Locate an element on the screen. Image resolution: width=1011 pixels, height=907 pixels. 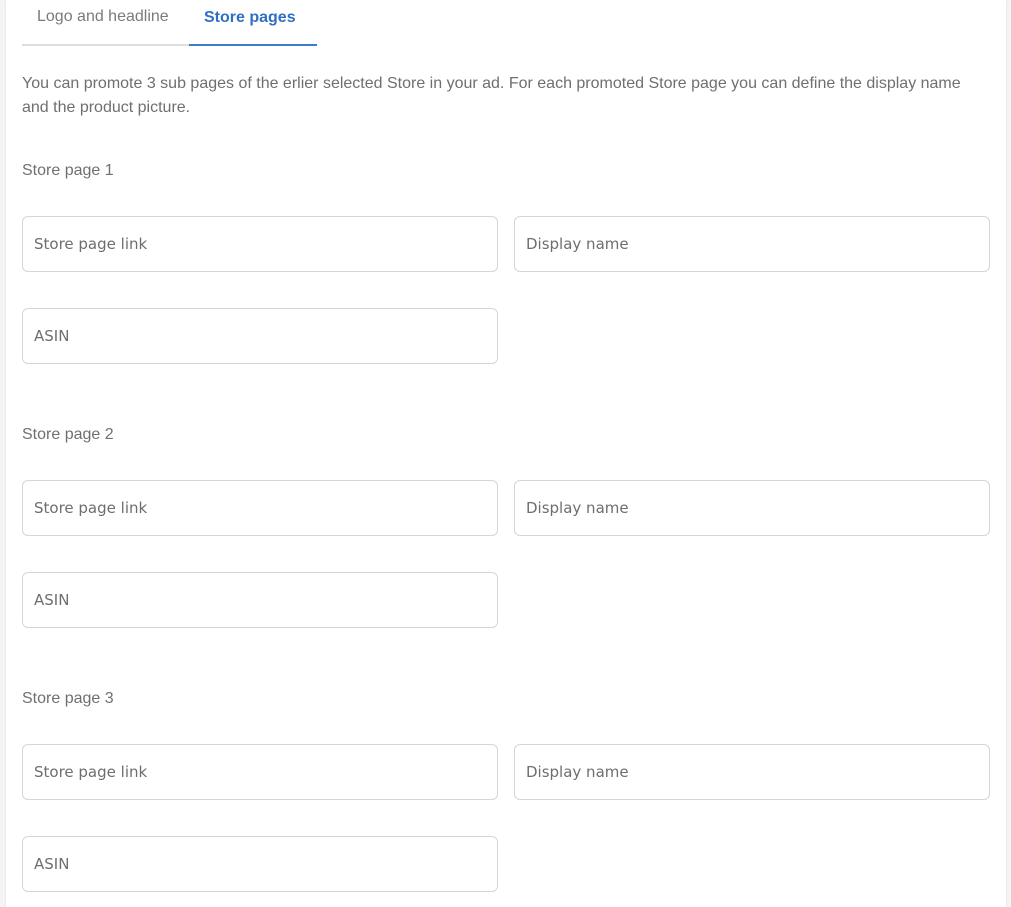
store-page-1-asin-input is located at coordinates (260, 336).